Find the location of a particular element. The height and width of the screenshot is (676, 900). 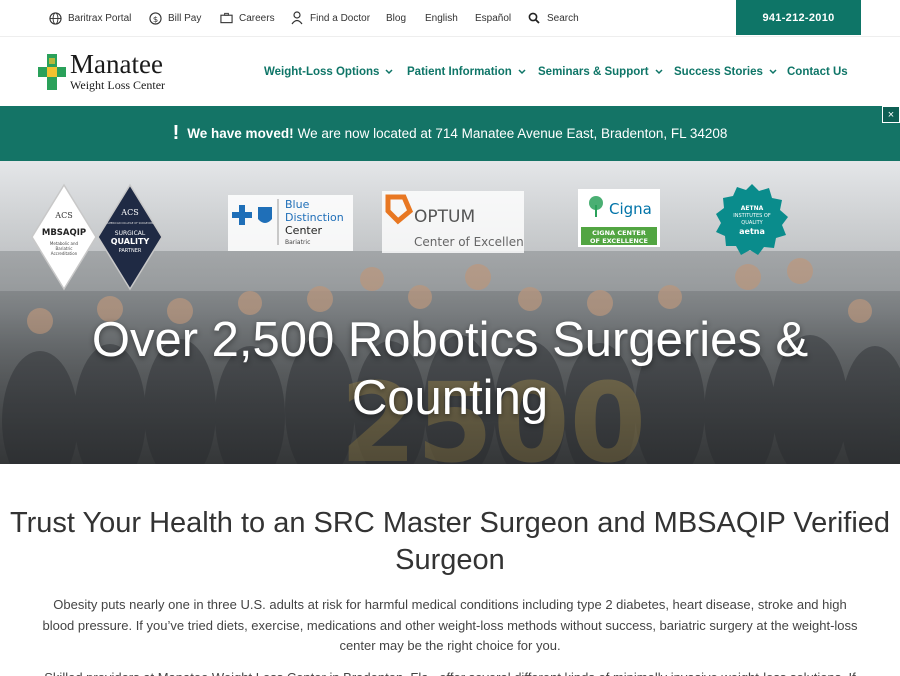

site-logo: Manatee Weight Loss Center is located at coordinates (113, 72).